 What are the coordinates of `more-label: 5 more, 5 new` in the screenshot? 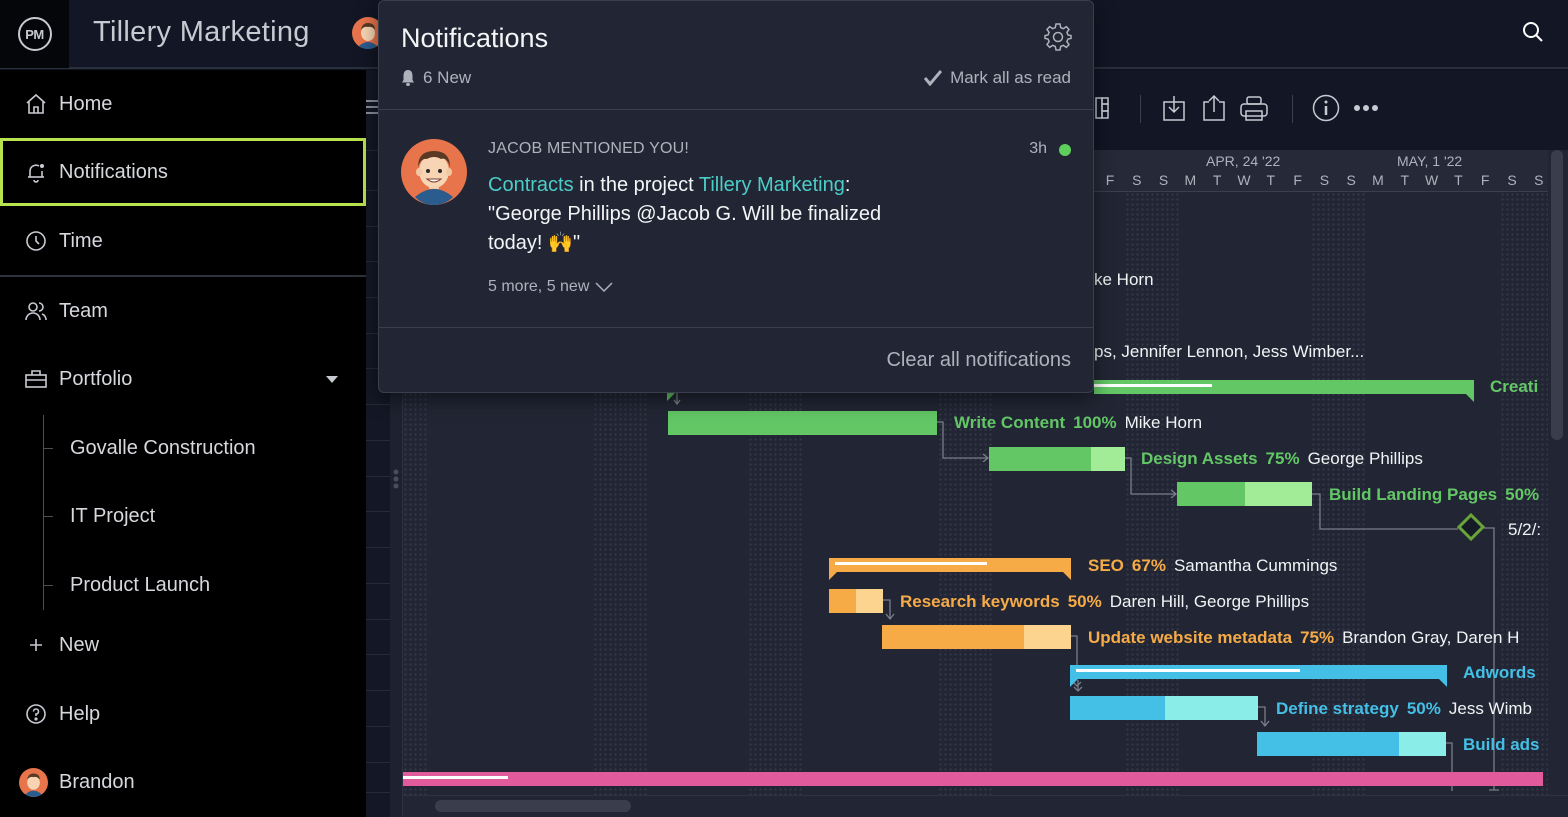 It's located at (539, 286).